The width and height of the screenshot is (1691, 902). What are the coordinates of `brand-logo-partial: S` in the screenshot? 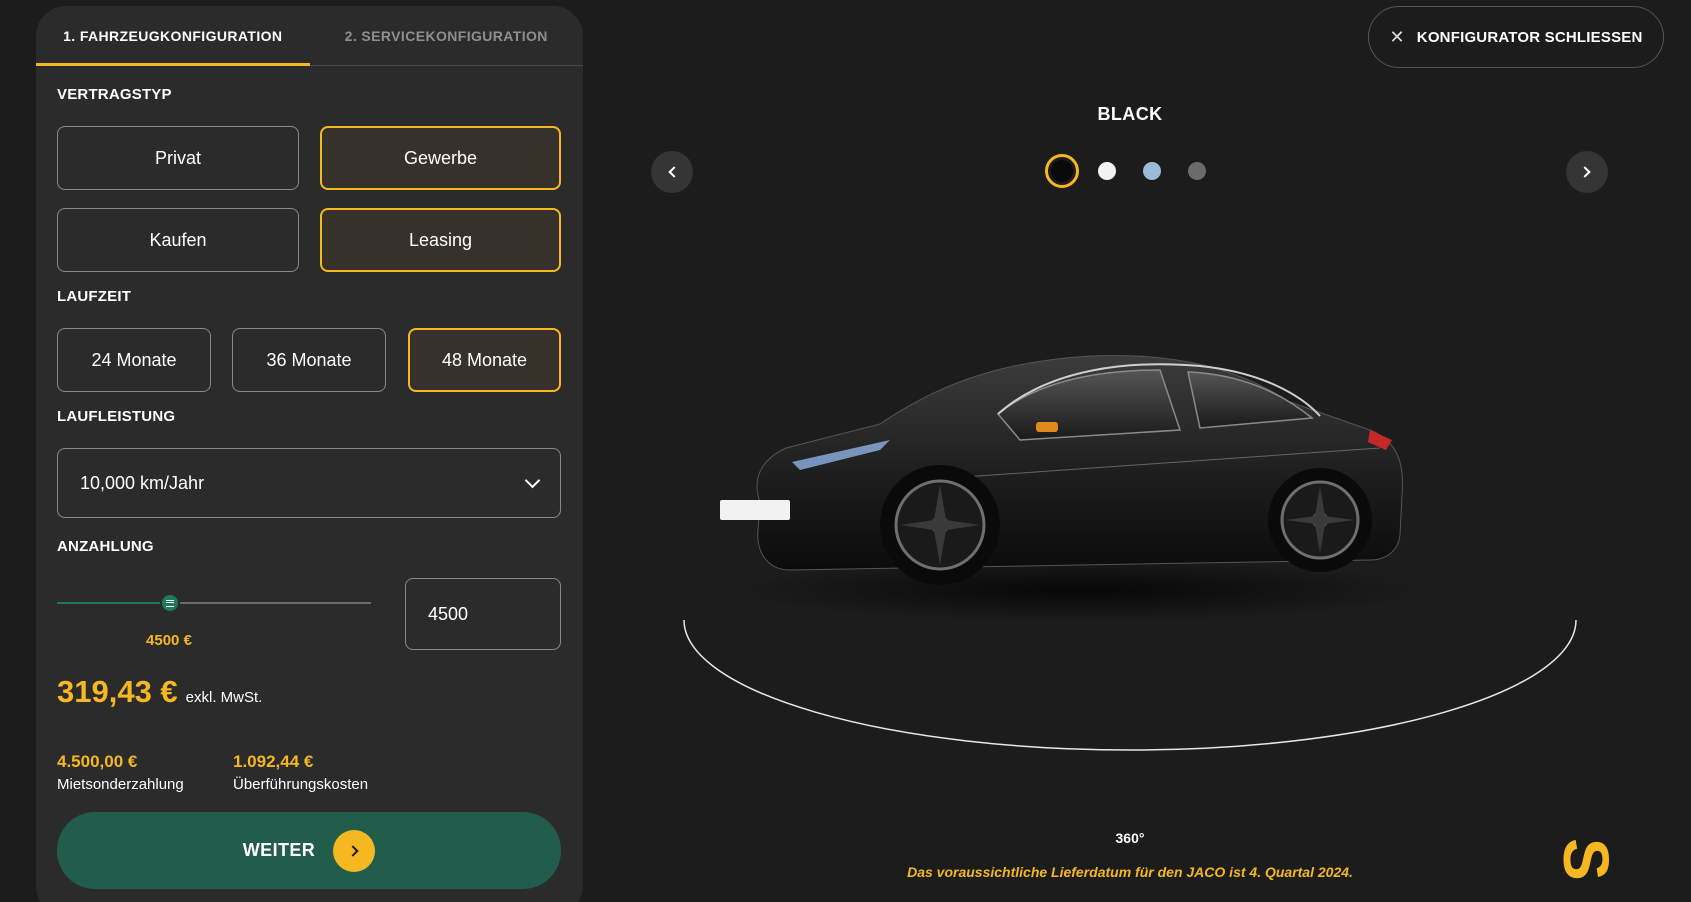 It's located at (1586, 859).